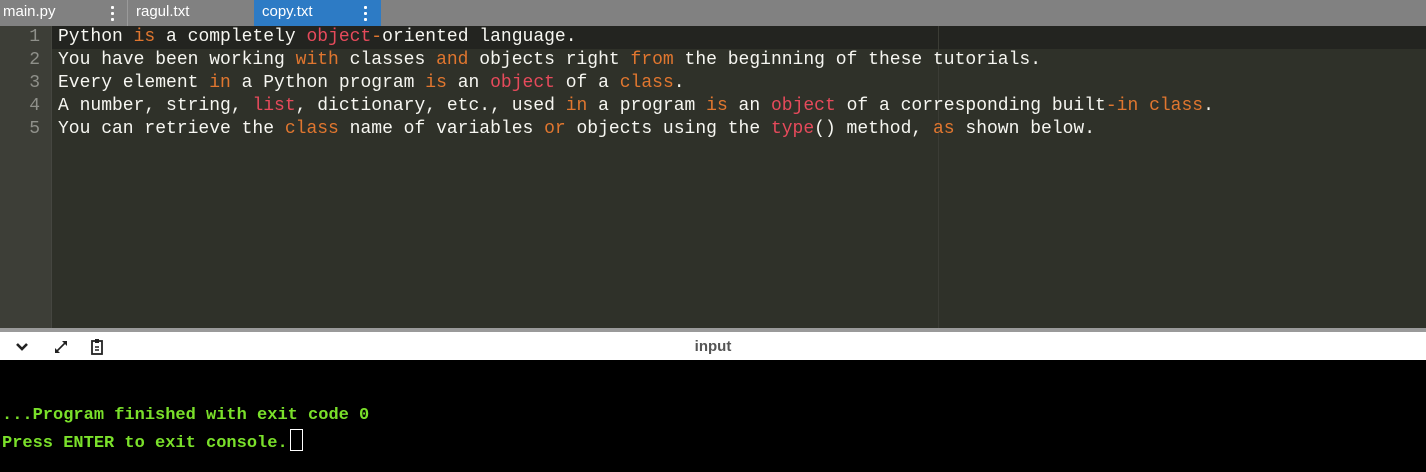  What do you see at coordinates (317, 60) in the screenshot?
I see `keyword-token: with` at bounding box center [317, 60].